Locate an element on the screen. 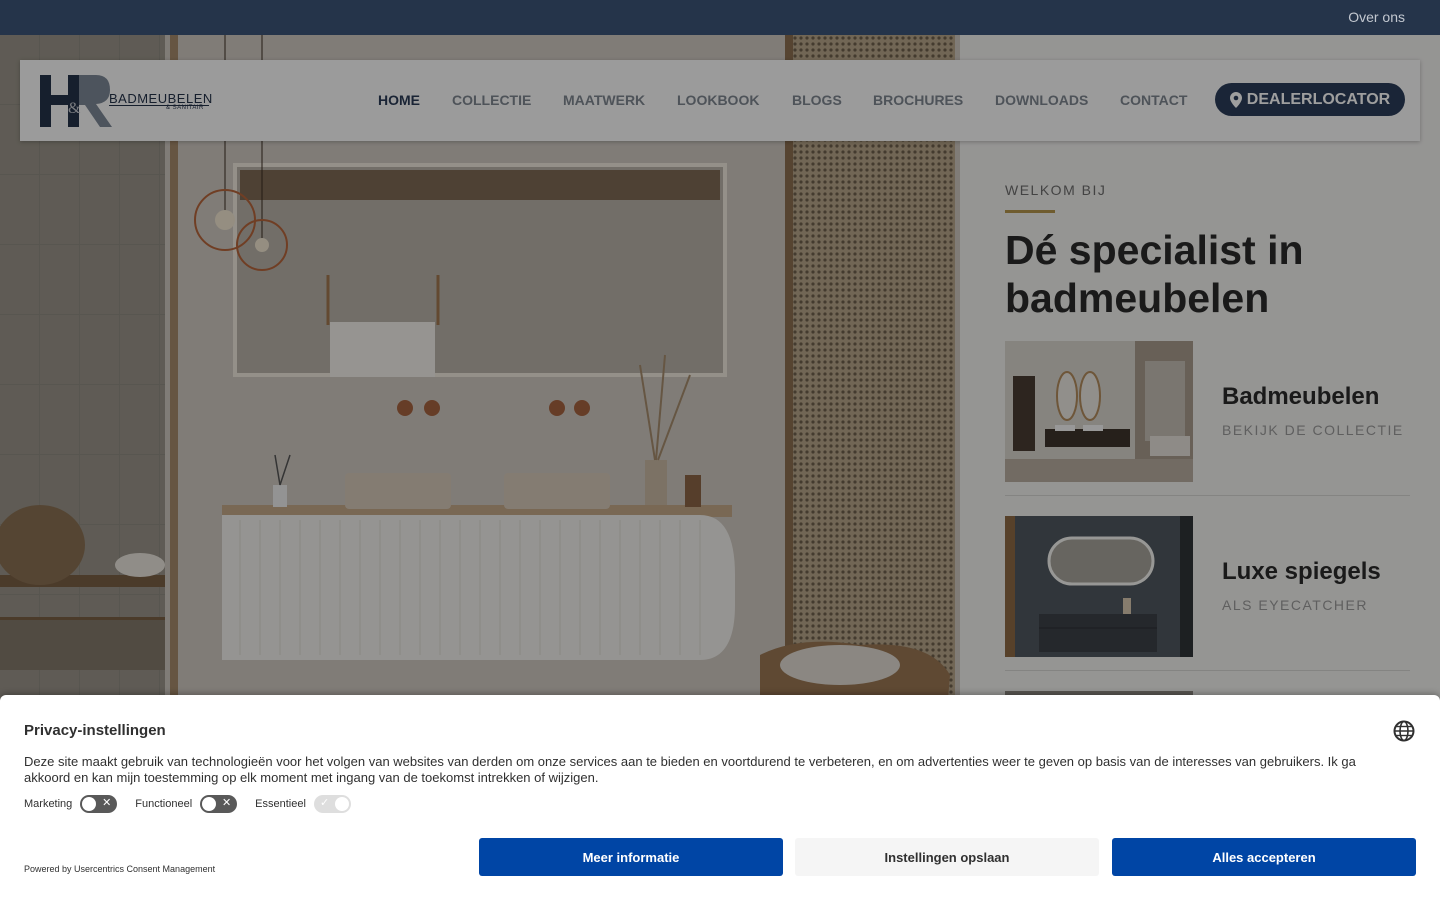  accept-all-button: Alles accepteren is located at coordinates (1264, 857).